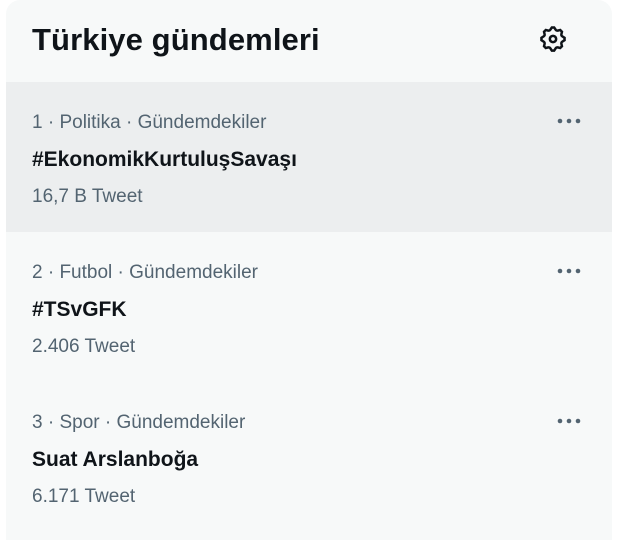 This screenshot has height=540, width=640. I want to click on trend-name: #EkonomikKurtuluşSavaşı, so click(164, 159).